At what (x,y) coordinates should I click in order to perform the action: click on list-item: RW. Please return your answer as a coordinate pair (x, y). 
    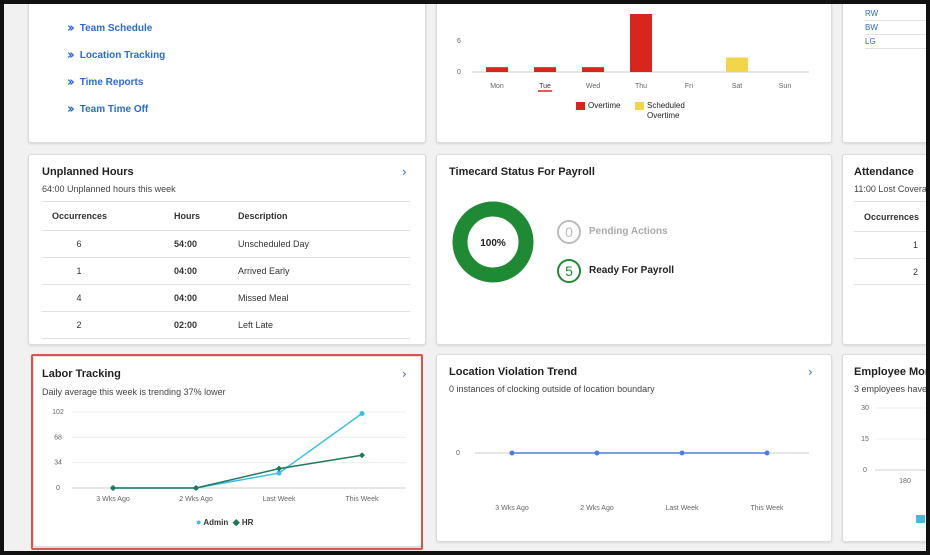
    Looking at the image, I should click on (895, 15).